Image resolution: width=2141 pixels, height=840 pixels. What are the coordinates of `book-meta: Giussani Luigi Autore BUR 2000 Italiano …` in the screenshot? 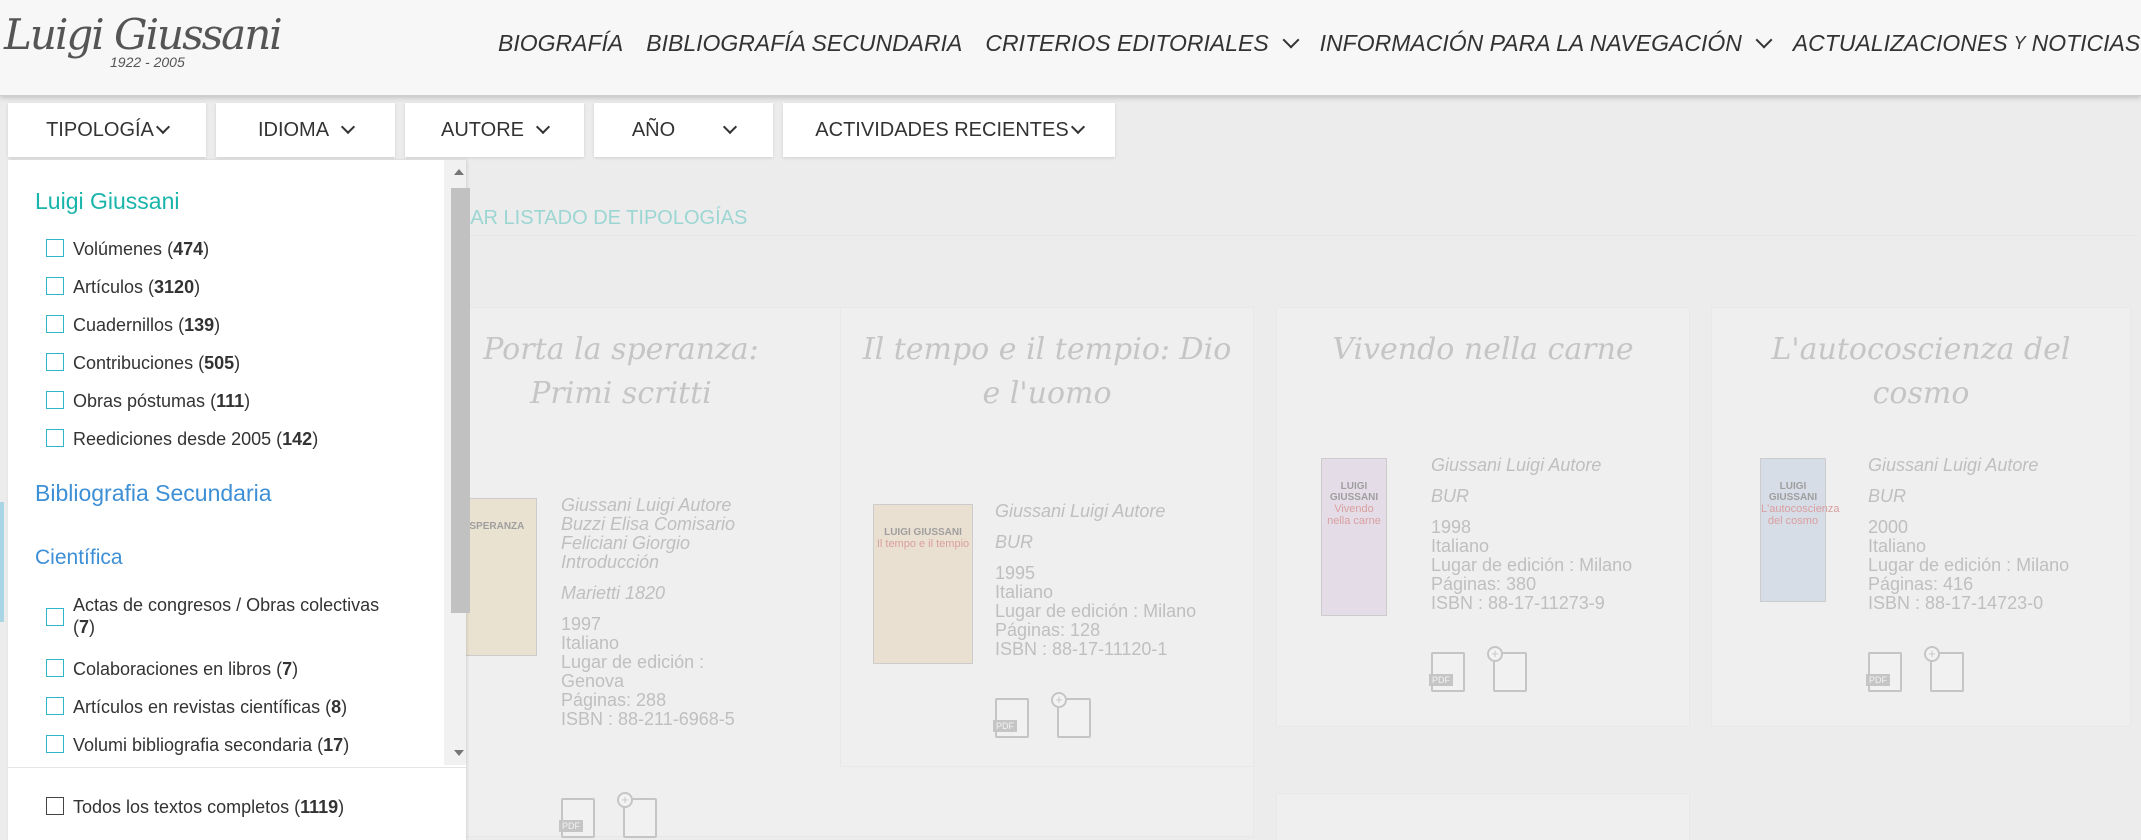 It's located at (1993, 534).